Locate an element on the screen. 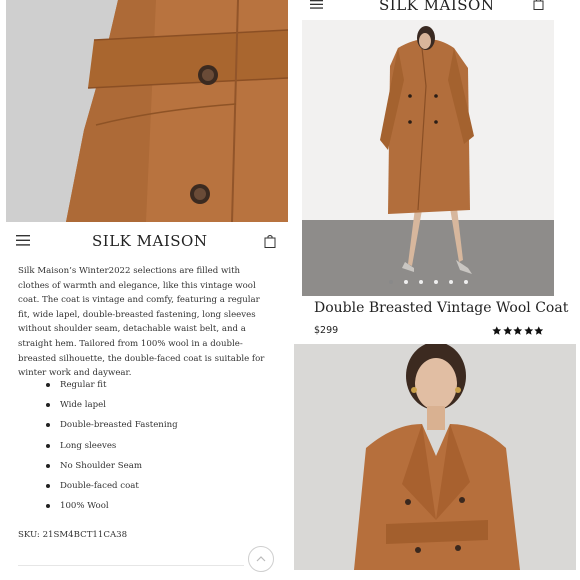 The image size is (580, 580). product-title: Double Breasted Vintage Wool Coat is located at coordinates (441, 308).